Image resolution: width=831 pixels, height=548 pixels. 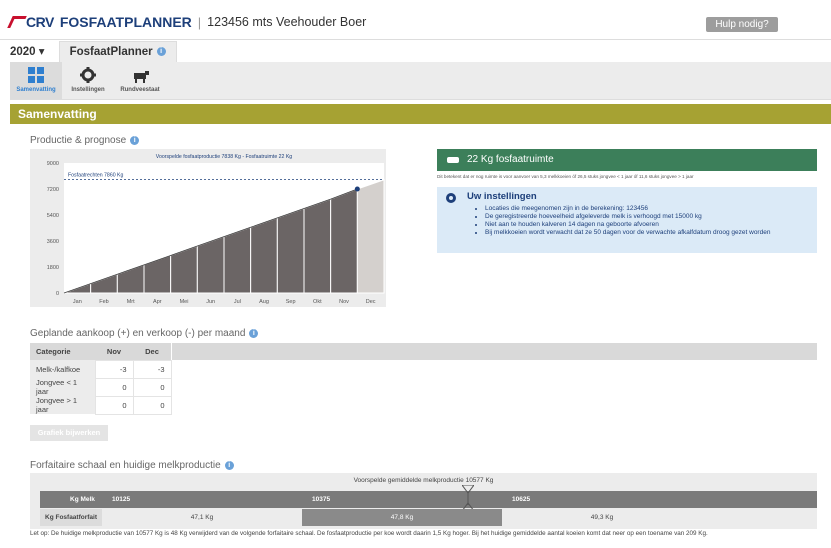 What do you see at coordinates (287, 22) in the screenshot?
I see `customer-name: 123456 mts Veehouder Boer` at bounding box center [287, 22].